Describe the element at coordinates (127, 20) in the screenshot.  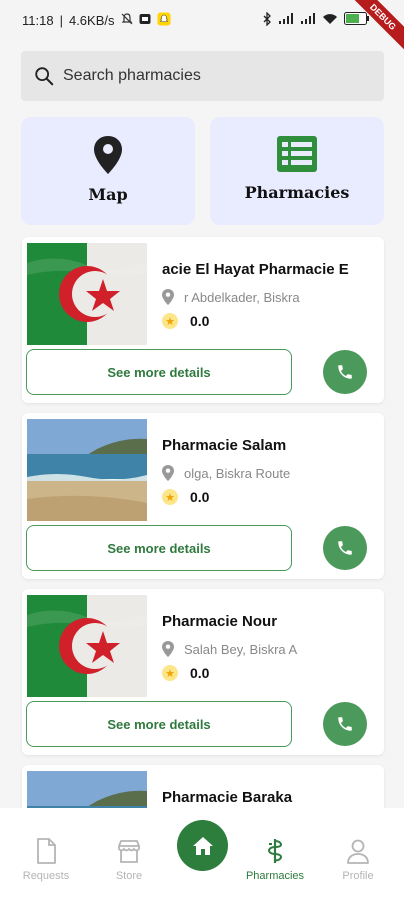
I see `mute-bell-icon` at that location.